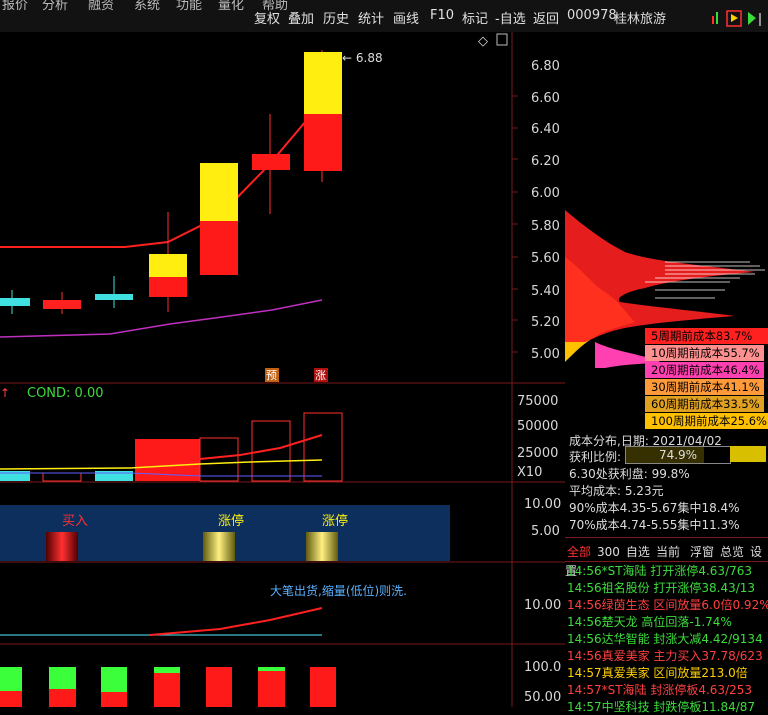 The image size is (768, 715). I want to click on profit-label: 获利比例:, so click(595, 457).